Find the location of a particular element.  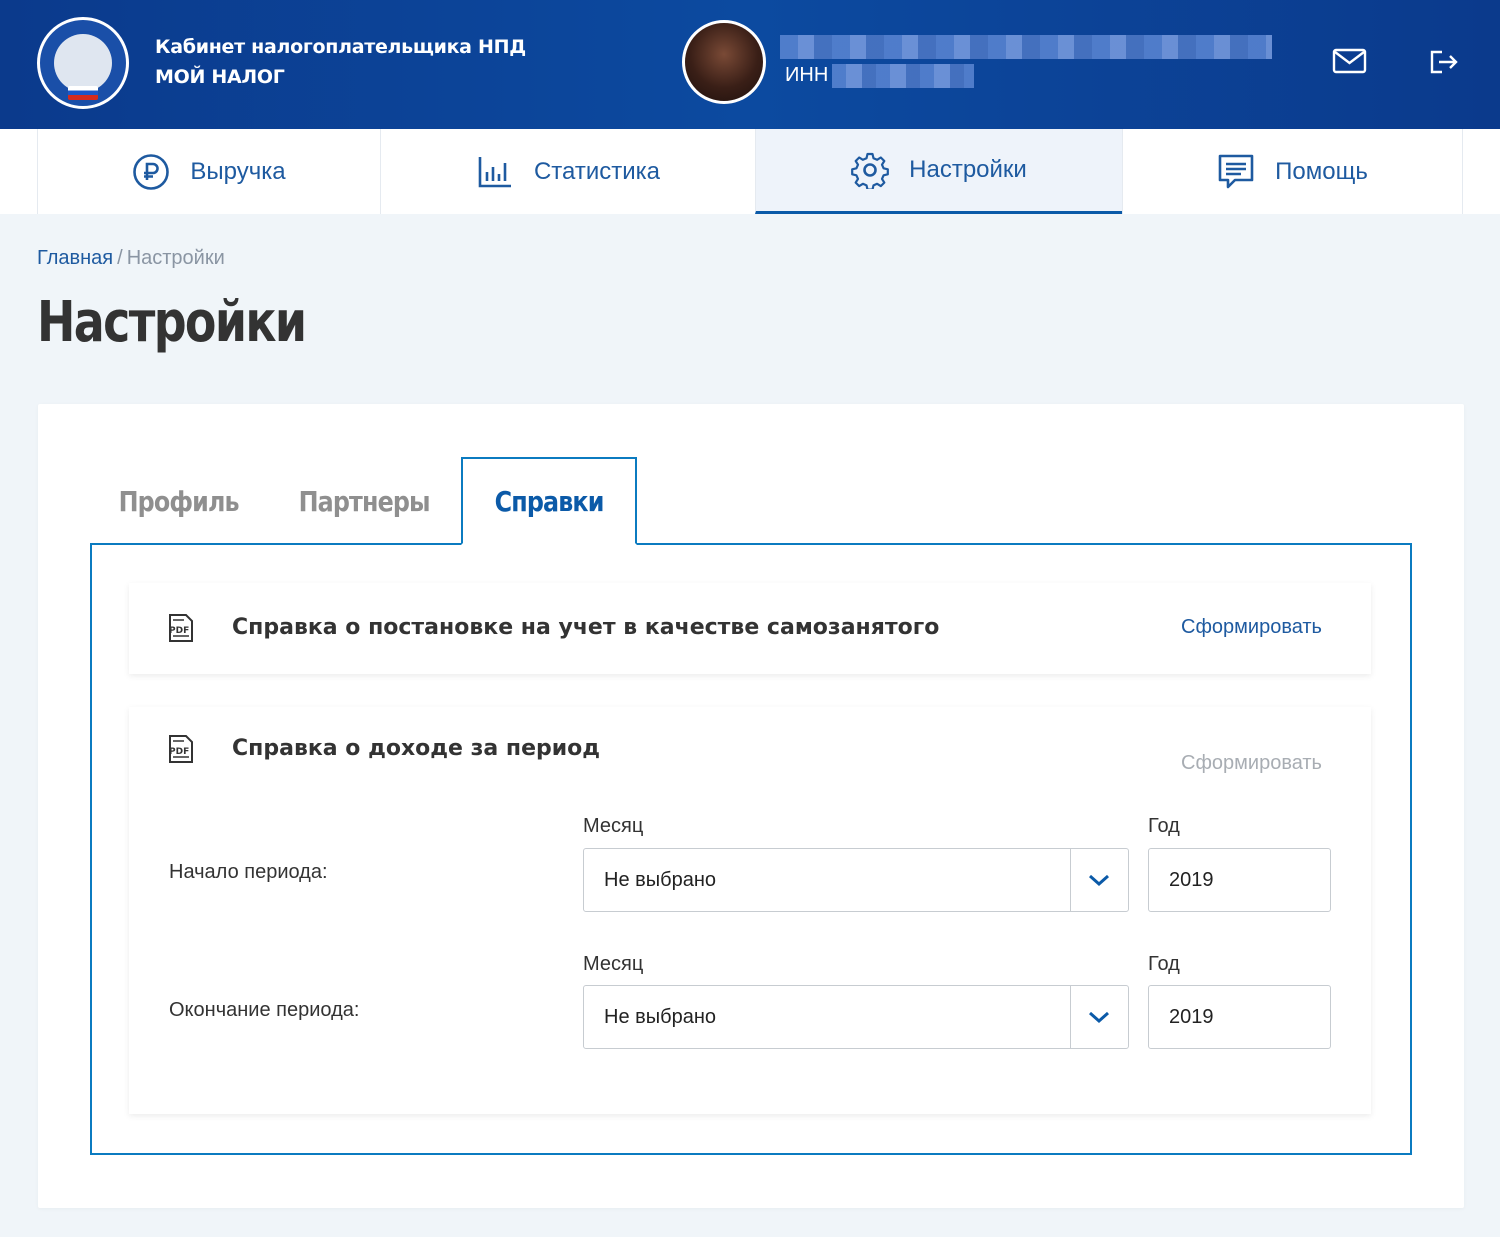

tab-label: Профиль is located at coordinates (179, 501).